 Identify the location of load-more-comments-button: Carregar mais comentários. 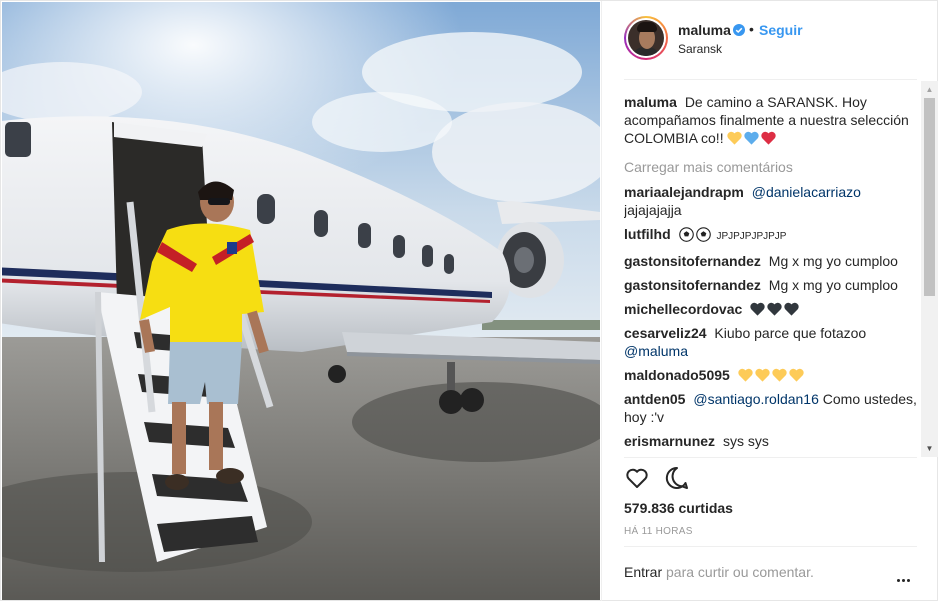
(774, 167).